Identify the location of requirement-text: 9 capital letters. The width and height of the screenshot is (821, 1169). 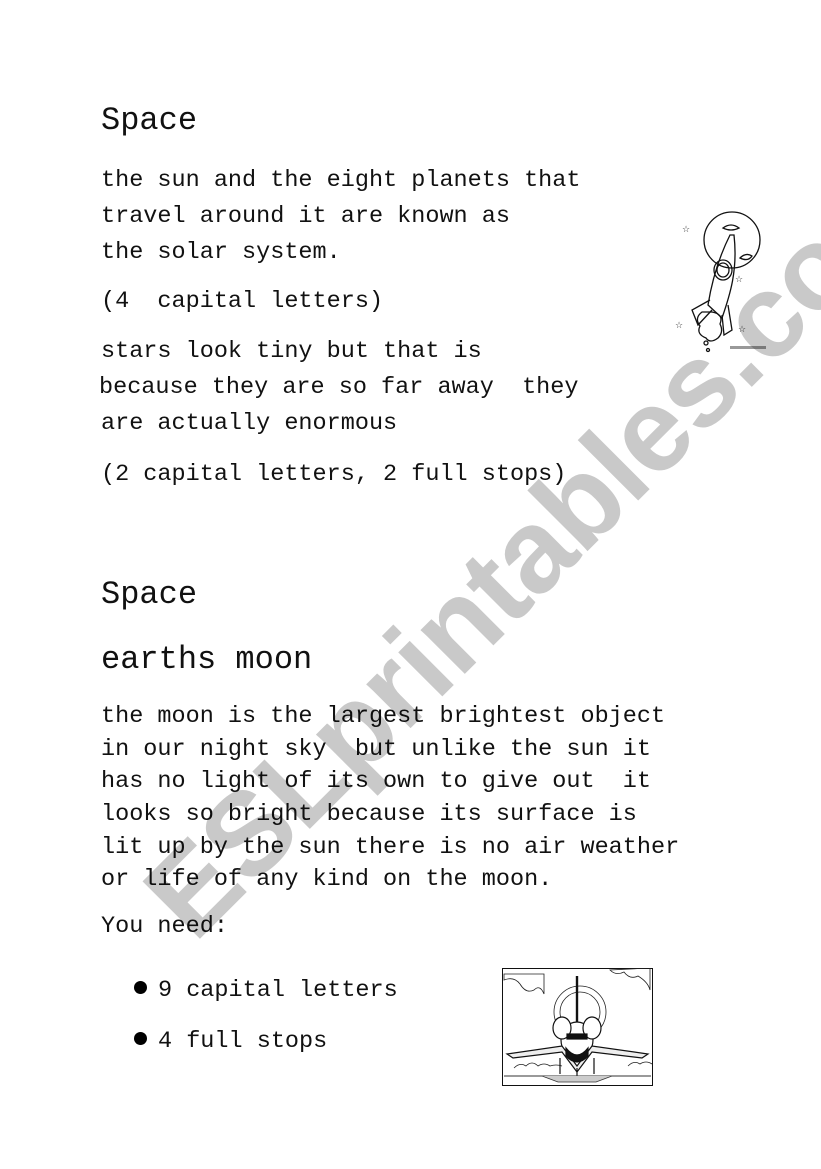
(278, 990).